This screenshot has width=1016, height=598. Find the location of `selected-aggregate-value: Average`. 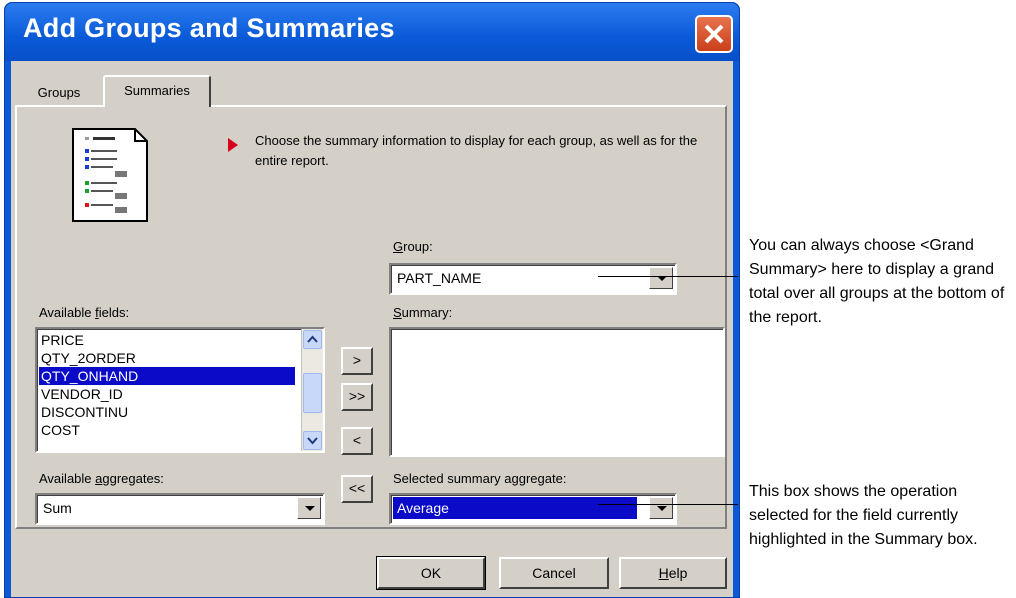

selected-aggregate-value: Average is located at coordinates (423, 508).